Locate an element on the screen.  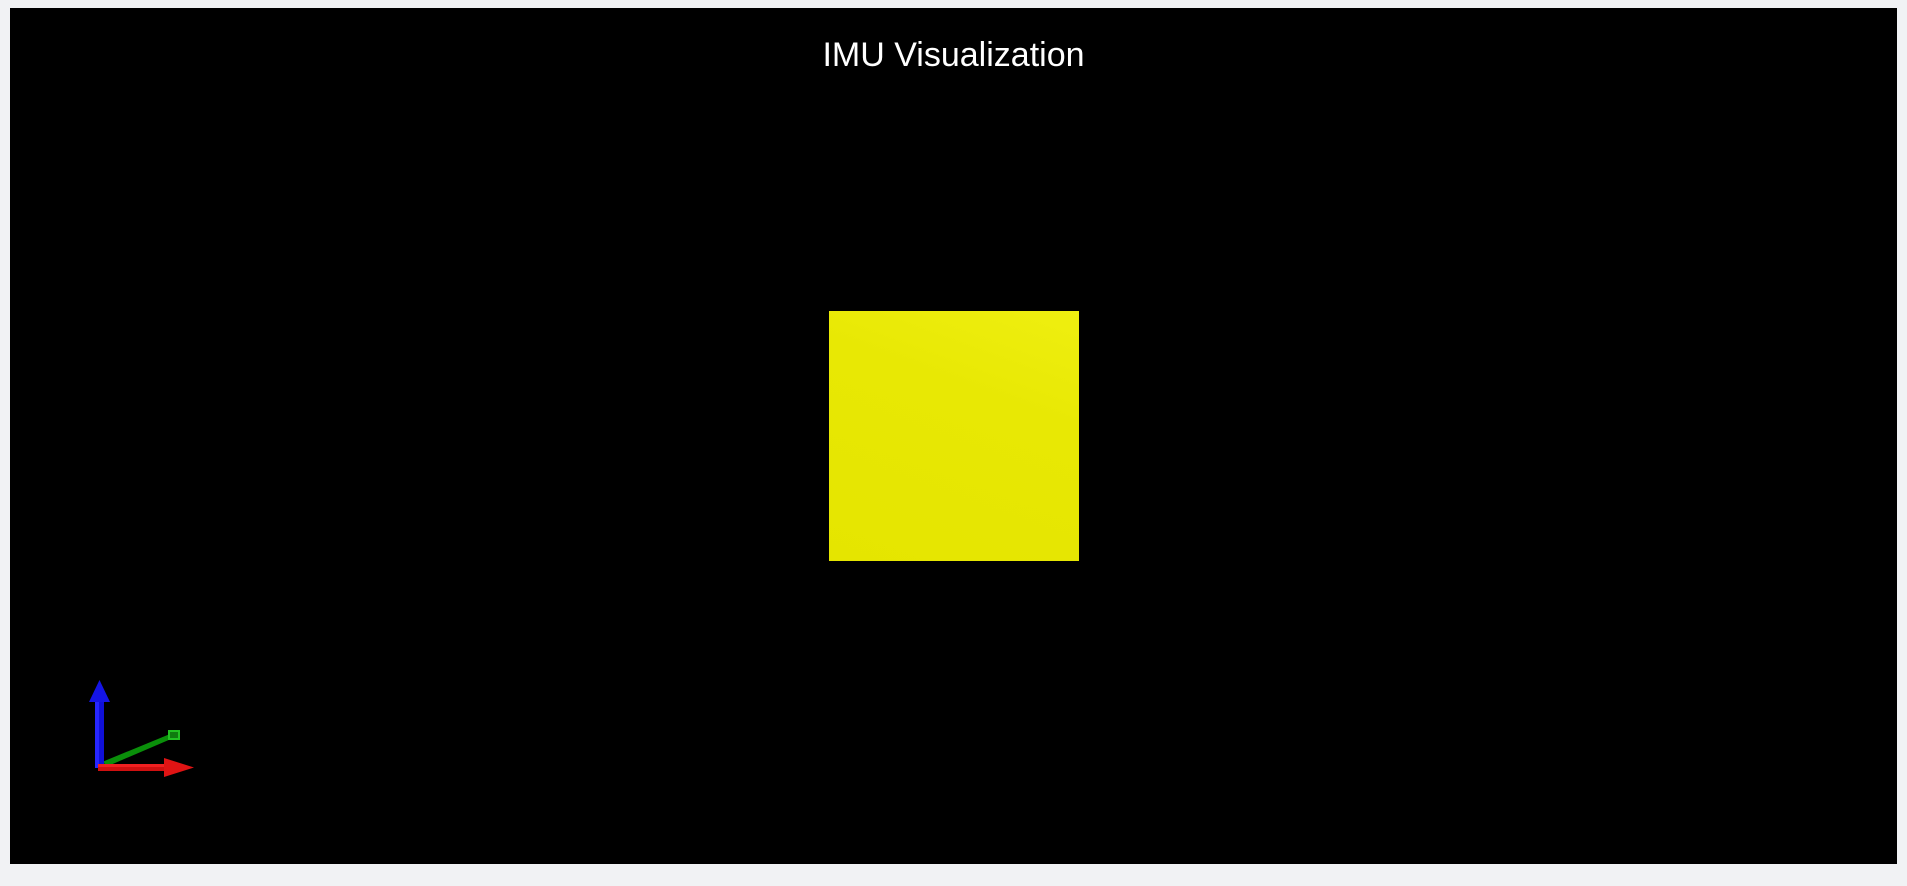
visualization-title: IMU Visualization is located at coordinates (953, 55).